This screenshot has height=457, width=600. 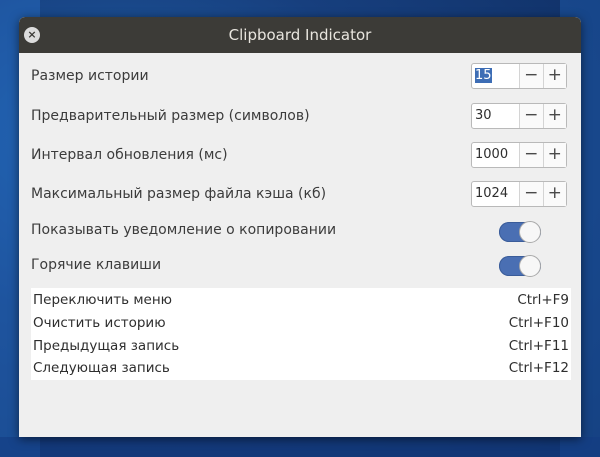 I want to click on history-size-decrement-button: −, so click(x=531, y=76).